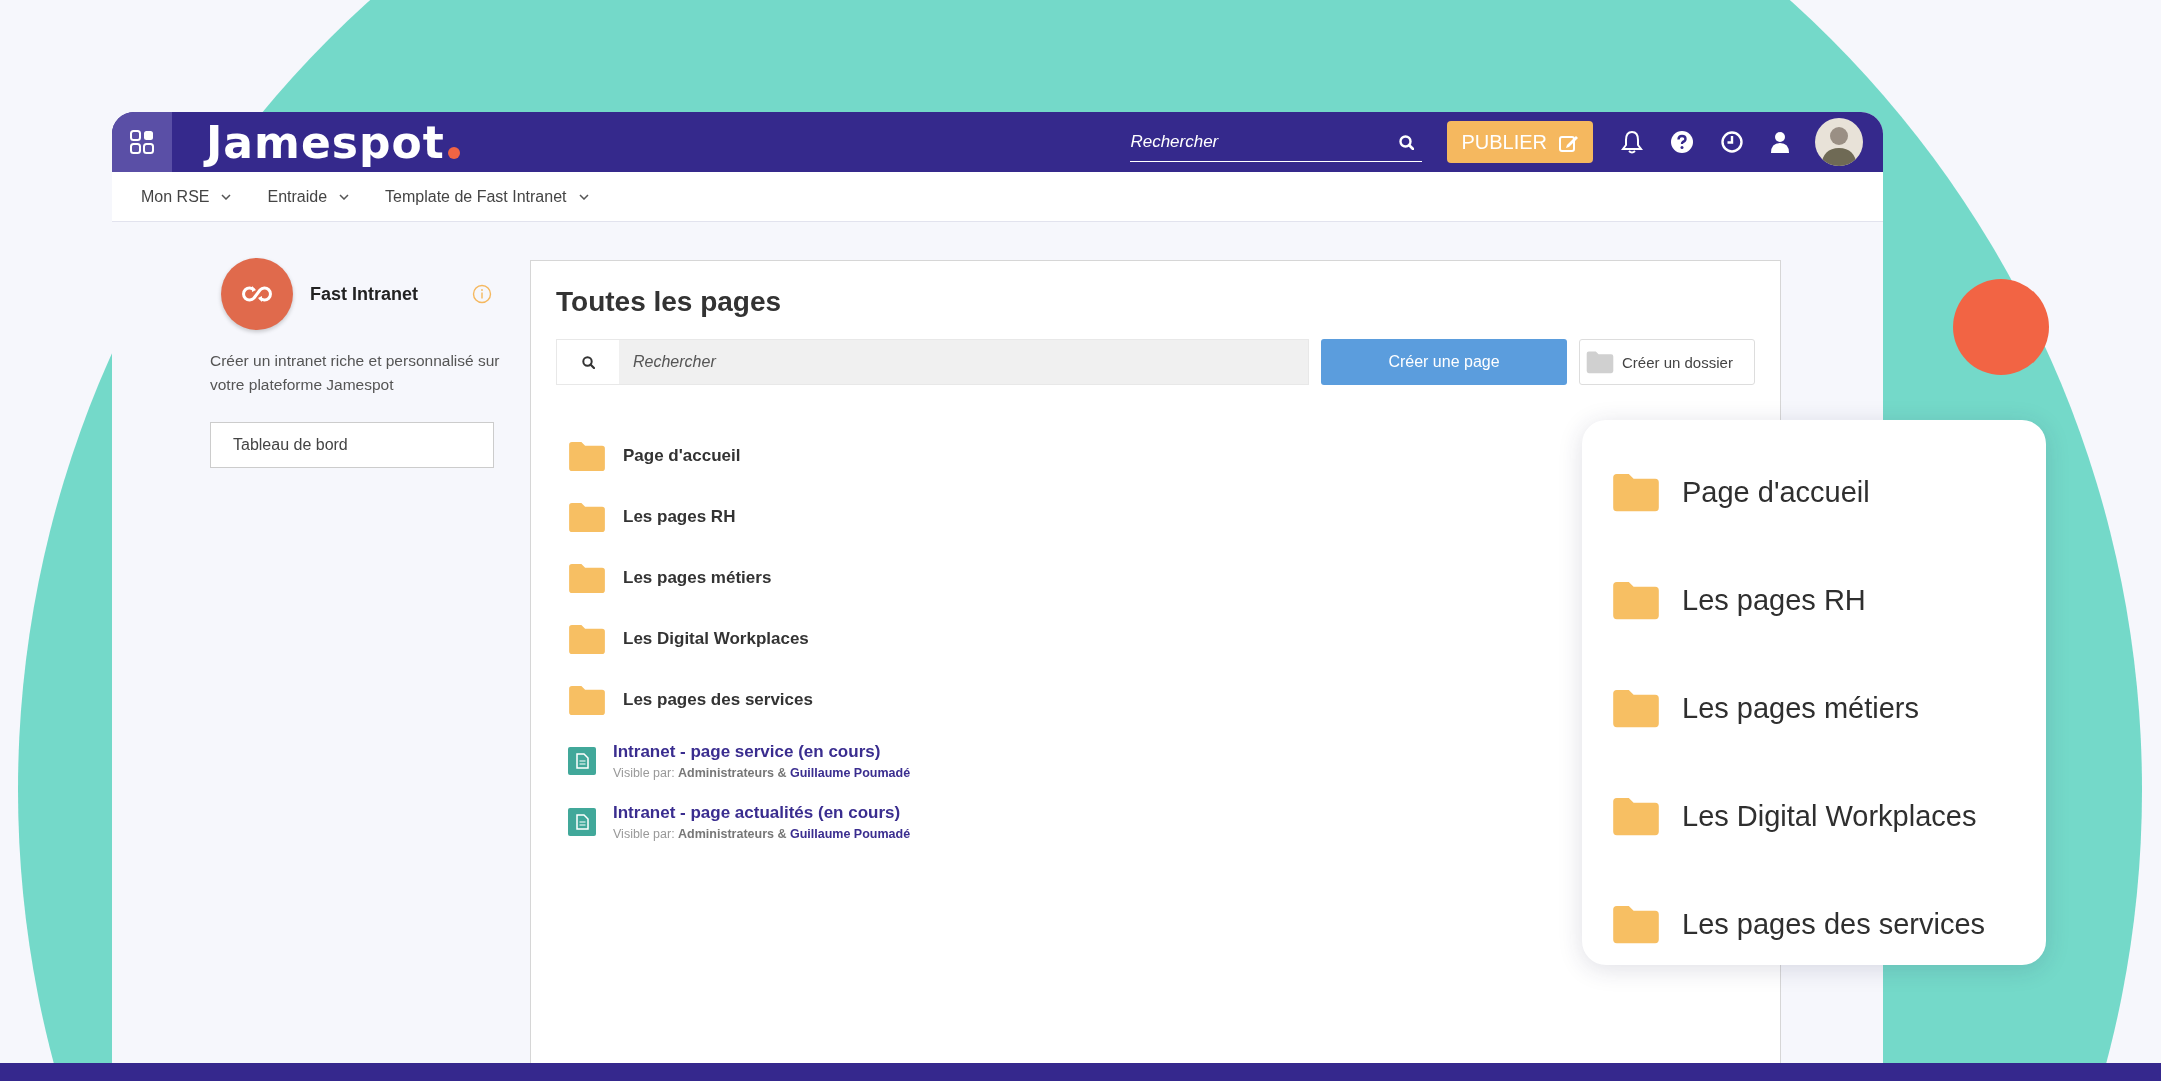  I want to click on search-button, so click(588, 362).